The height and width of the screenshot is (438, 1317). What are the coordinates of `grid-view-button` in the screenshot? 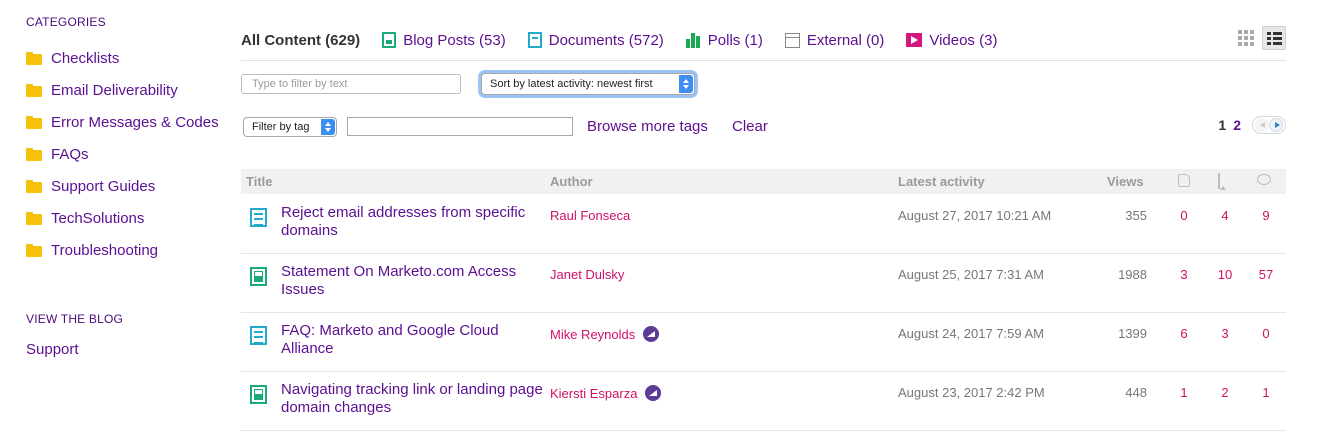 It's located at (1246, 38).